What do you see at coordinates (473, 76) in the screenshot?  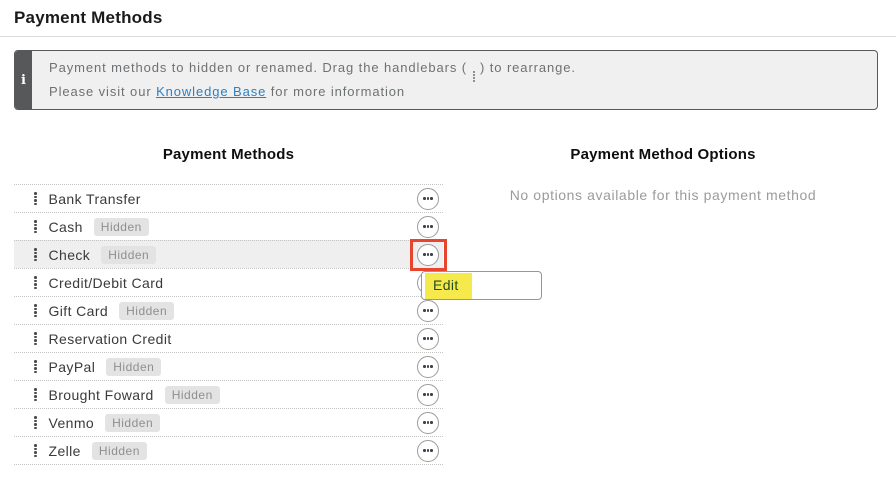 I see `handlebar-icon` at bounding box center [473, 76].